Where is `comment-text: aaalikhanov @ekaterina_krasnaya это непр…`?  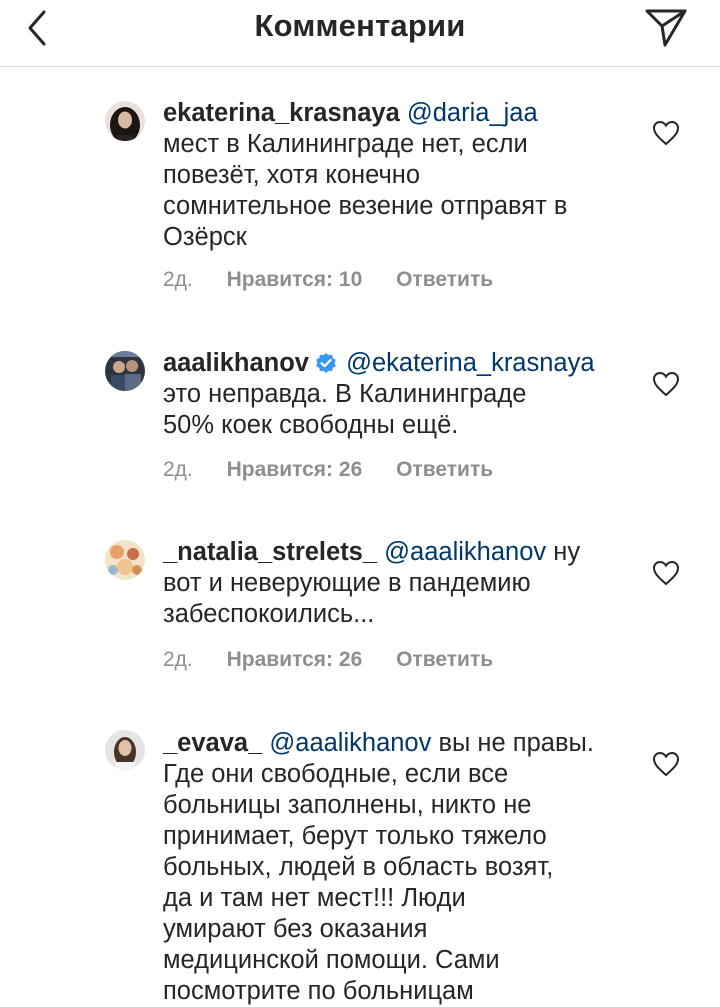 comment-text: aaalikhanov @ekaterina_krasnaya это непр… is located at coordinates (403, 394).